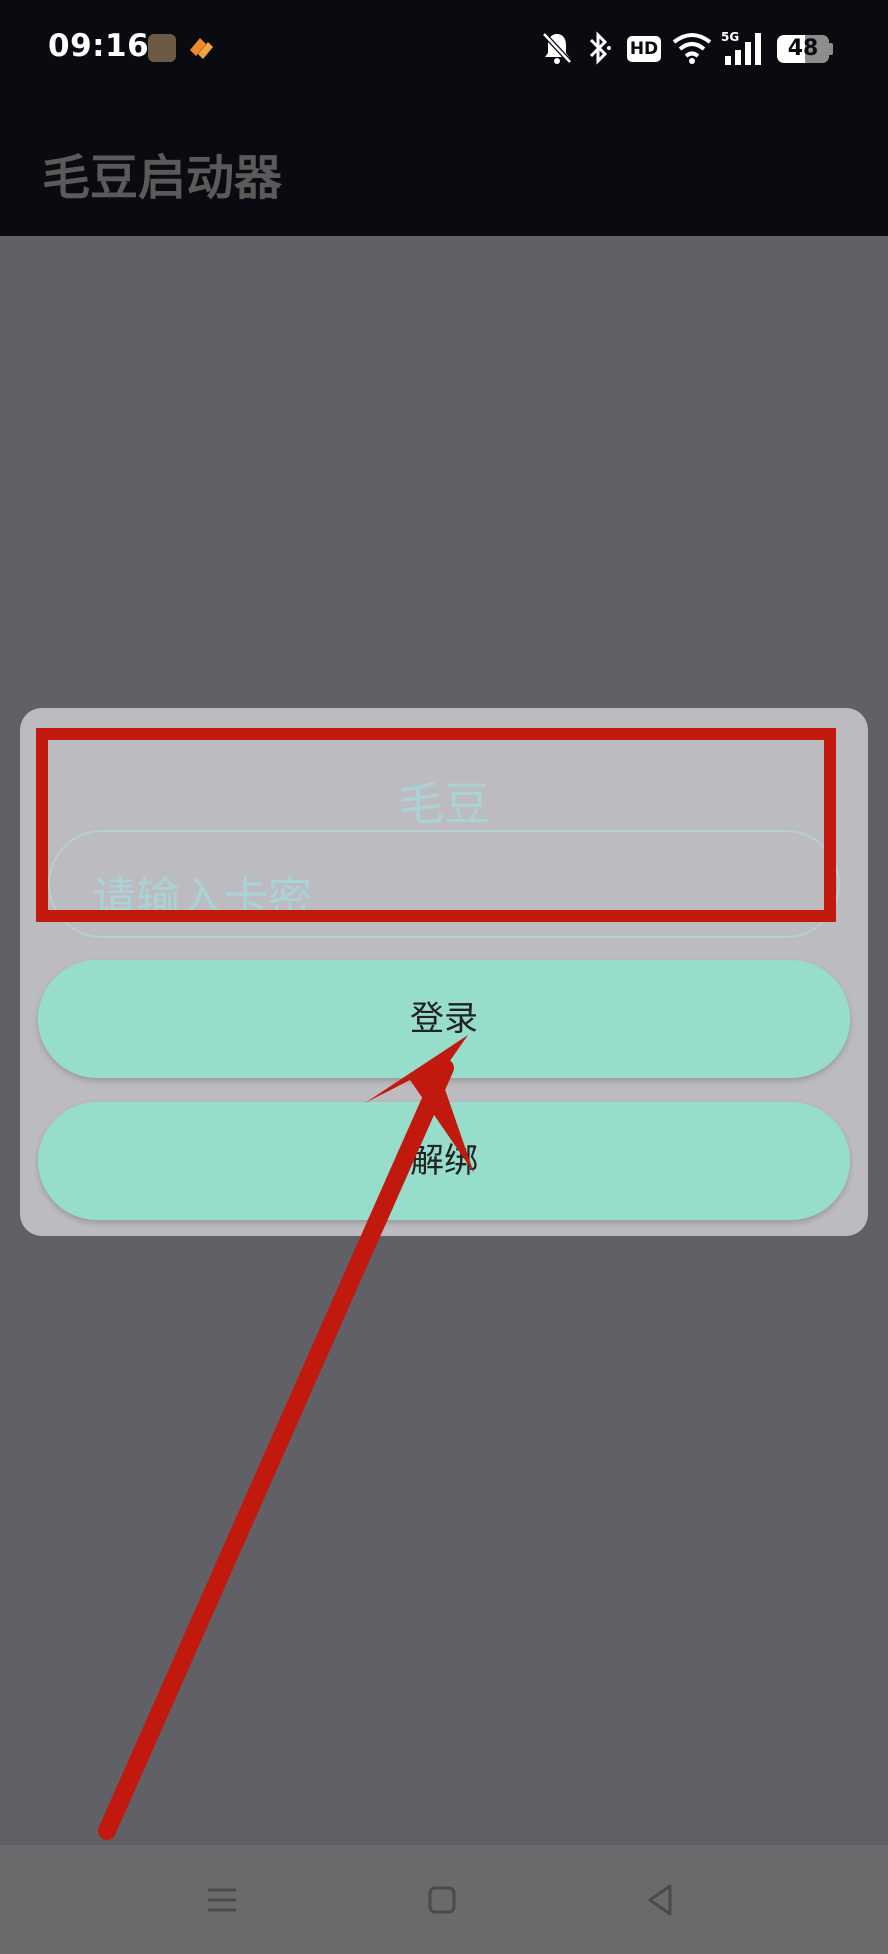 The width and height of the screenshot is (888, 1954). I want to click on back-icon, so click(660, 1900).